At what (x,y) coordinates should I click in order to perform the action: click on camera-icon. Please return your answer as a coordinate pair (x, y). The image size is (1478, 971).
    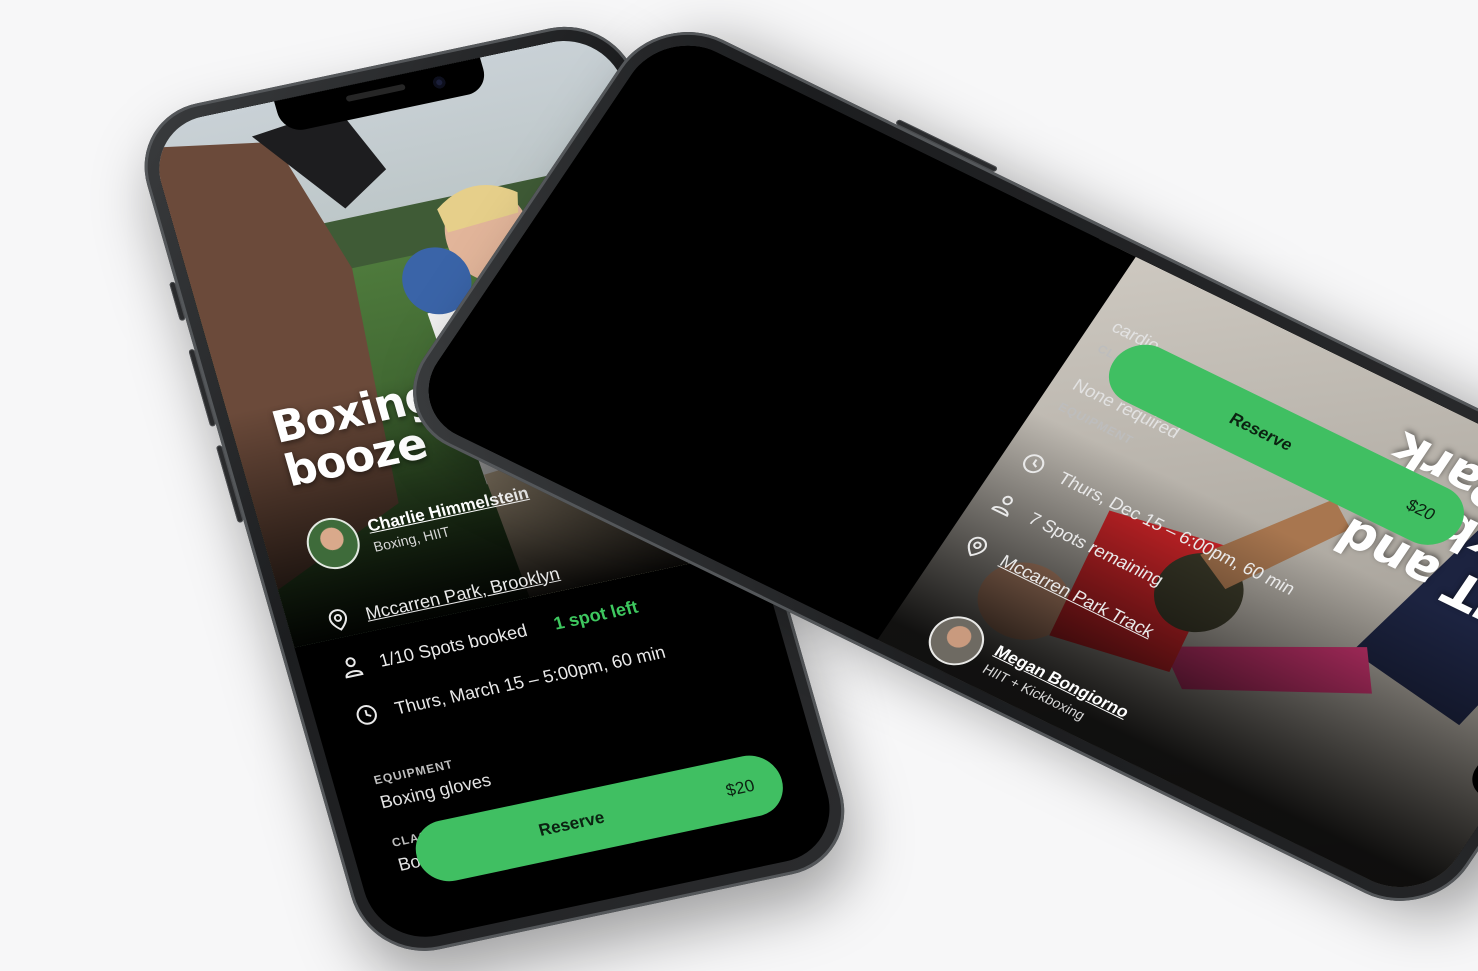
    Looking at the image, I should click on (439, 82).